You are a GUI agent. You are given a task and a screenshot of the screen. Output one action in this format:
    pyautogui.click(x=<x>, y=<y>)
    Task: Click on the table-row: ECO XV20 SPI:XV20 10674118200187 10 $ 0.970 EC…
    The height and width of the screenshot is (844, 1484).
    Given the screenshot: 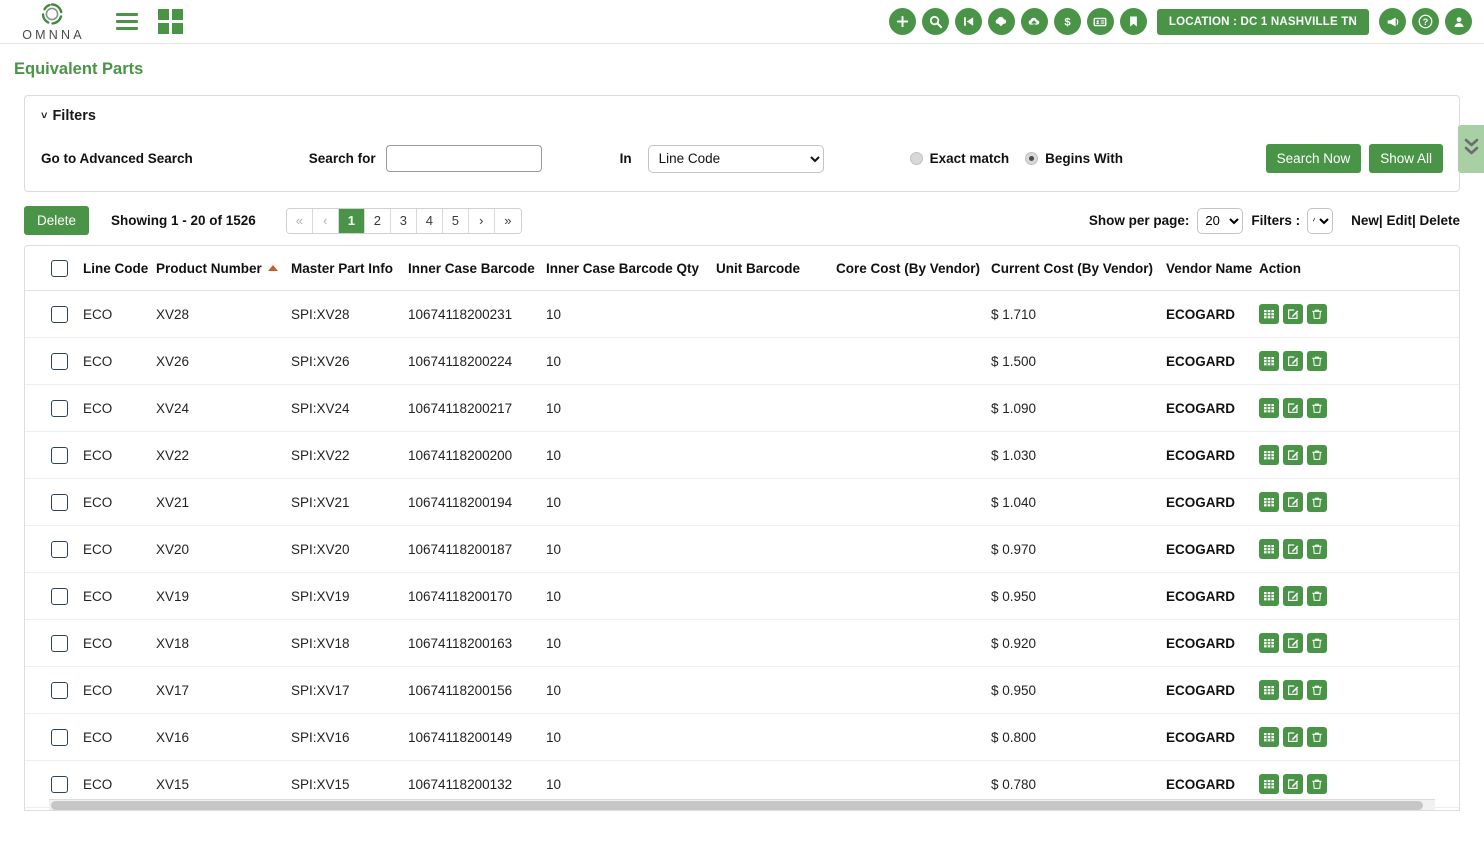 What is the action you would take?
    pyautogui.click(x=742, y=549)
    